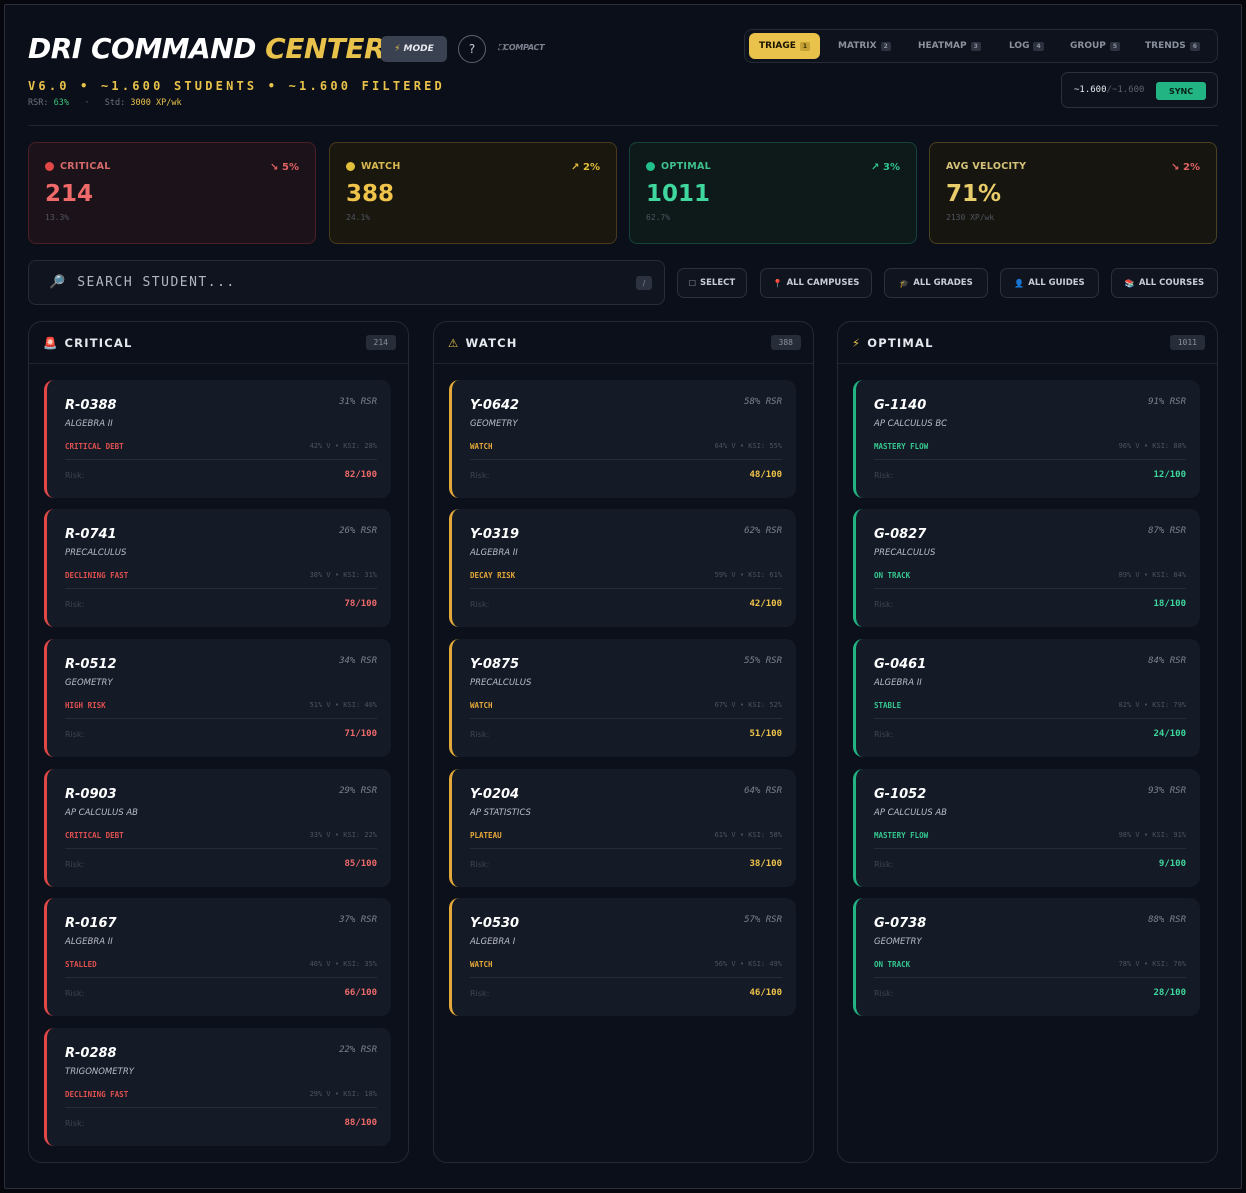 Image resolution: width=1246 pixels, height=1193 pixels. I want to click on student-id: Y-0319, so click(495, 534).